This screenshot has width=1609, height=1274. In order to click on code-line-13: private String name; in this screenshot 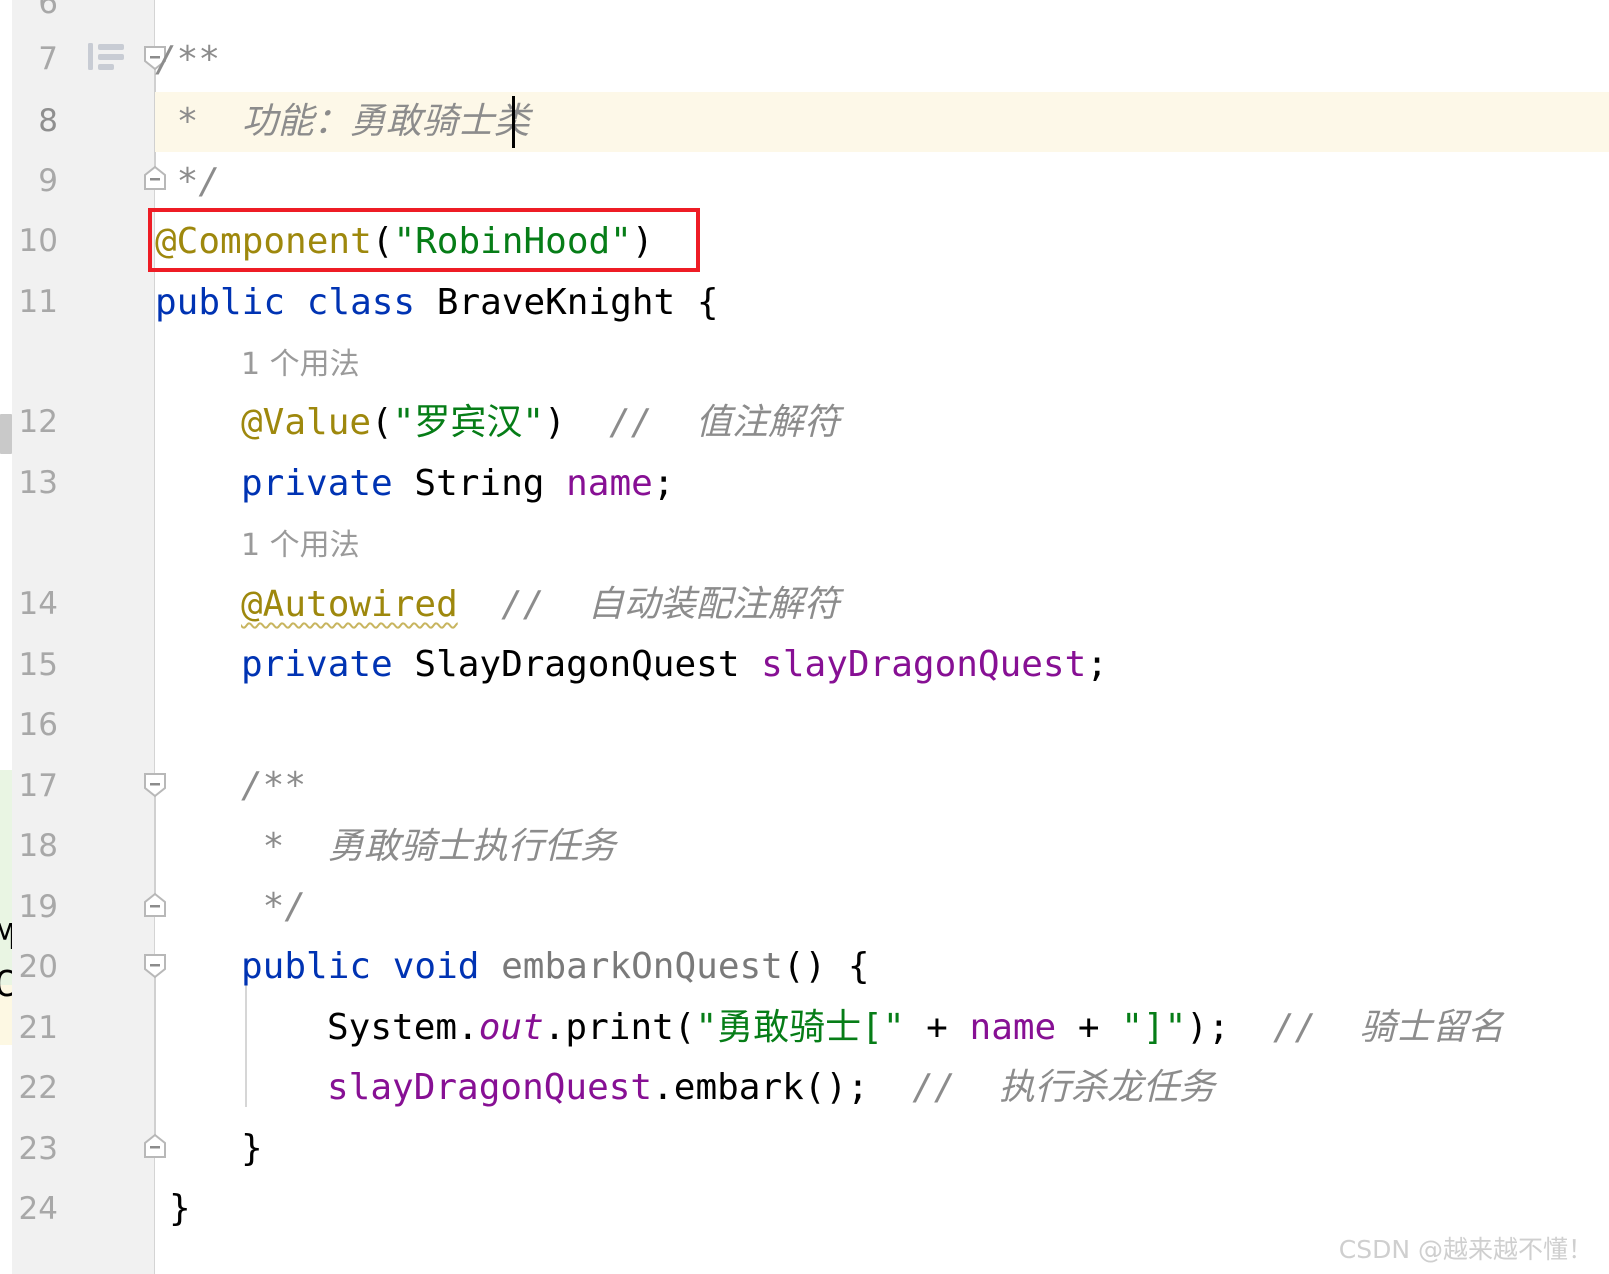, I will do `click(882, 484)`.